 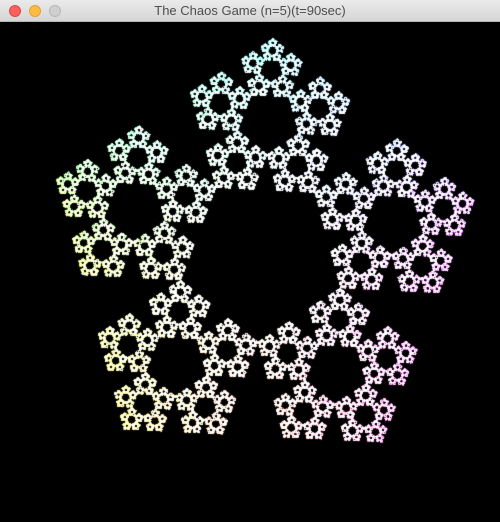 I want to click on title-bar: The Chaos Game (n=5)(t=90sec), so click(x=250, y=11).